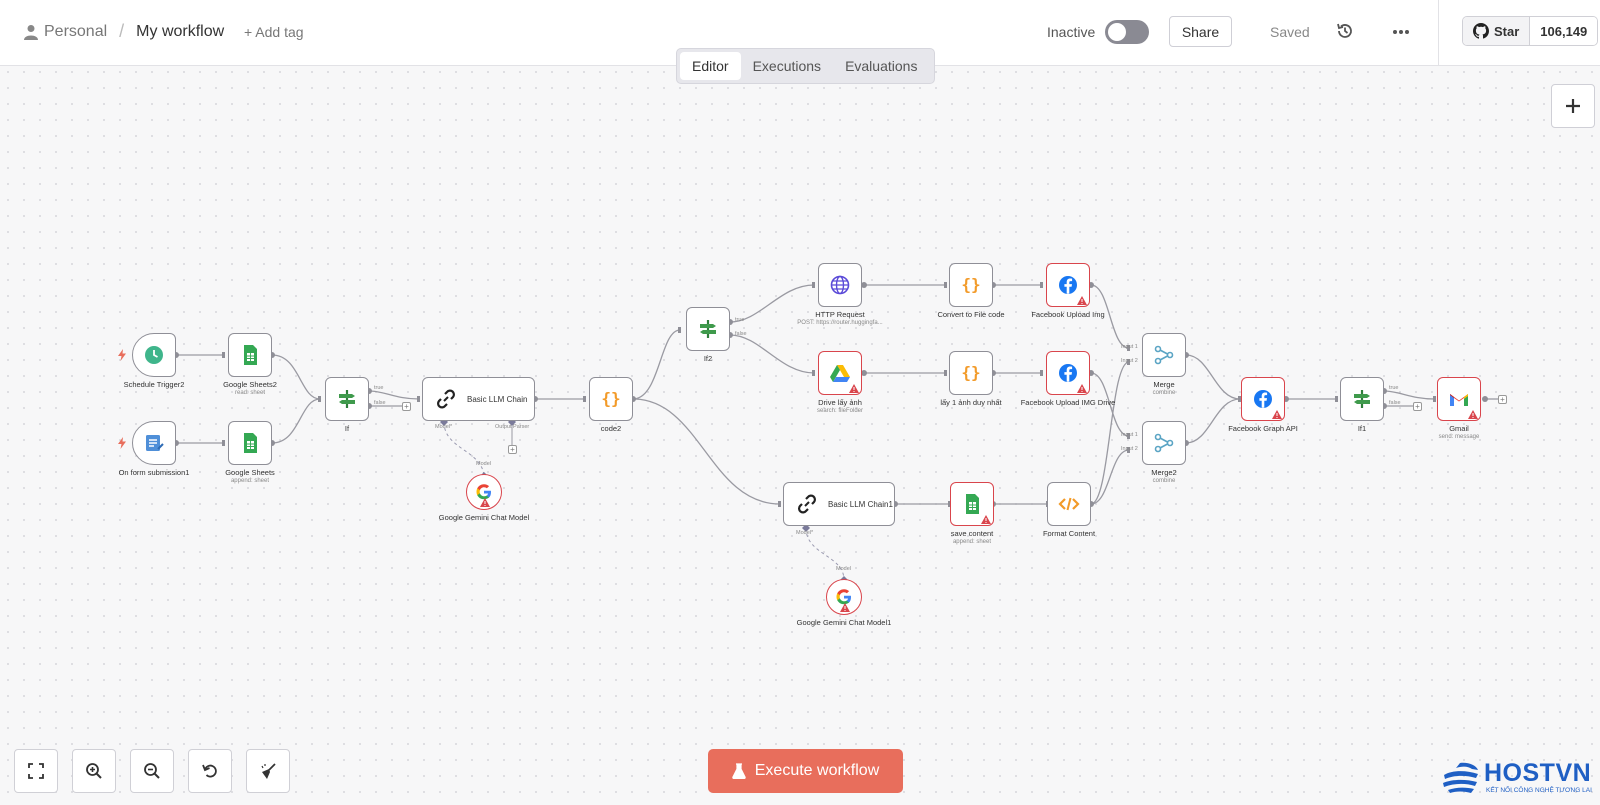  I want to click on zoom-out-icon, so click(152, 771).